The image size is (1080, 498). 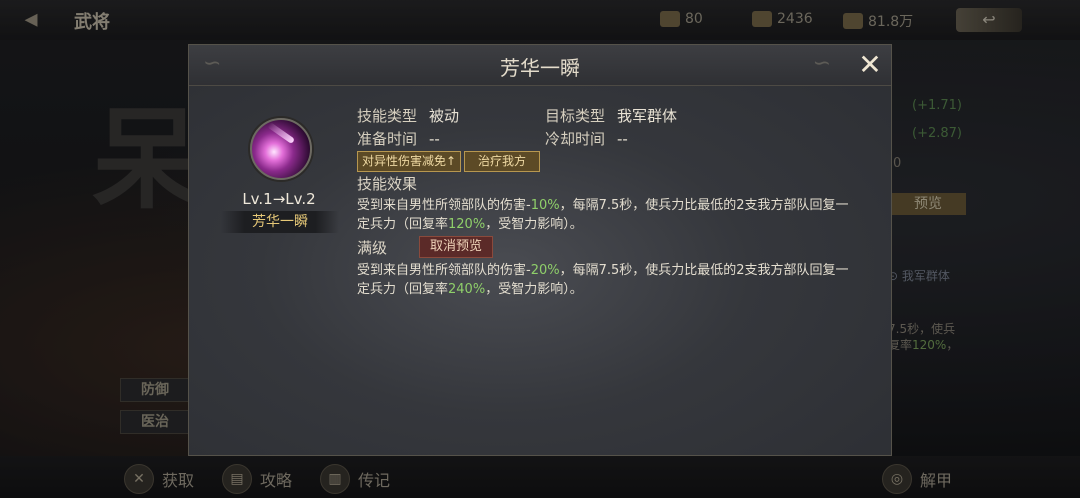 I want to click on modal-title: 芳华一瞬, so click(x=540, y=68).